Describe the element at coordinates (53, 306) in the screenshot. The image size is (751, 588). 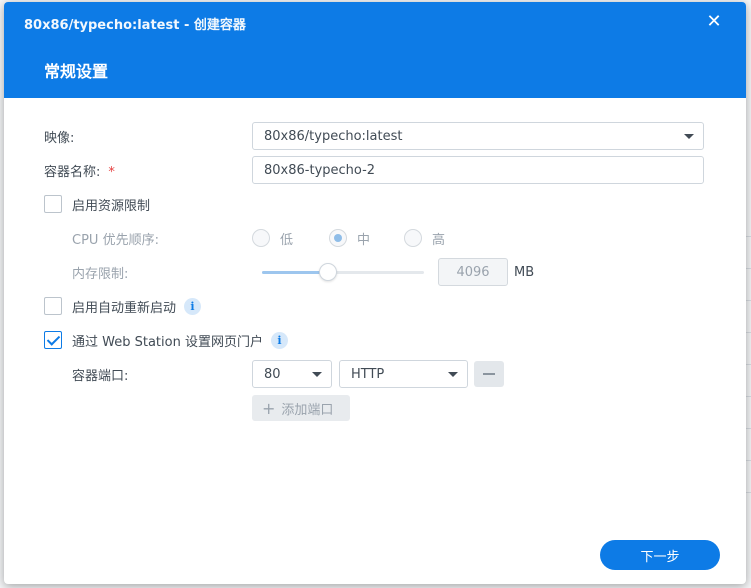
I see `auto-restart-checkbox` at that location.